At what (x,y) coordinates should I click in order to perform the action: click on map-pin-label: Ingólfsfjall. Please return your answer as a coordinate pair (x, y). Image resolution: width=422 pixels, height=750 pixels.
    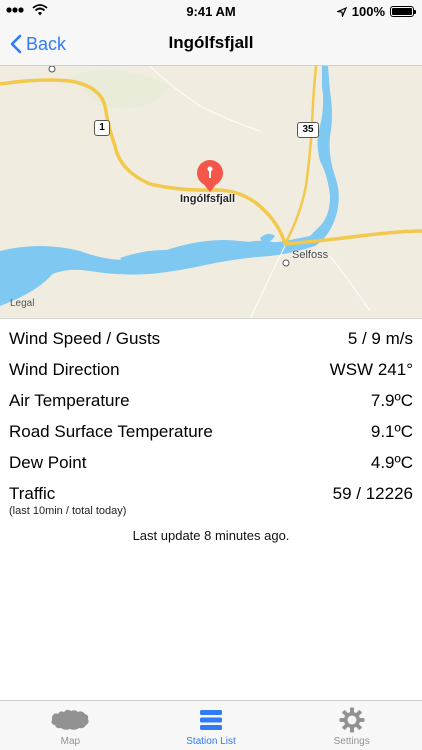
    Looking at the image, I should click on (207, 199).